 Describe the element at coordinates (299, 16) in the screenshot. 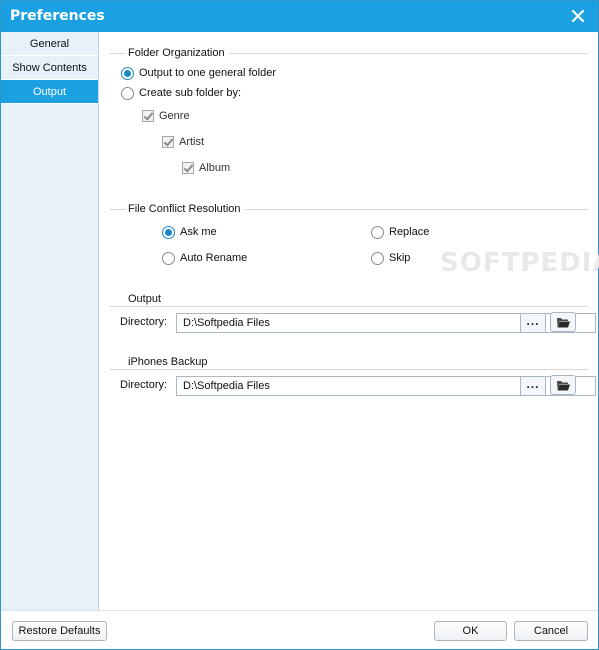

I see `title-bar: Preferences` at that location.